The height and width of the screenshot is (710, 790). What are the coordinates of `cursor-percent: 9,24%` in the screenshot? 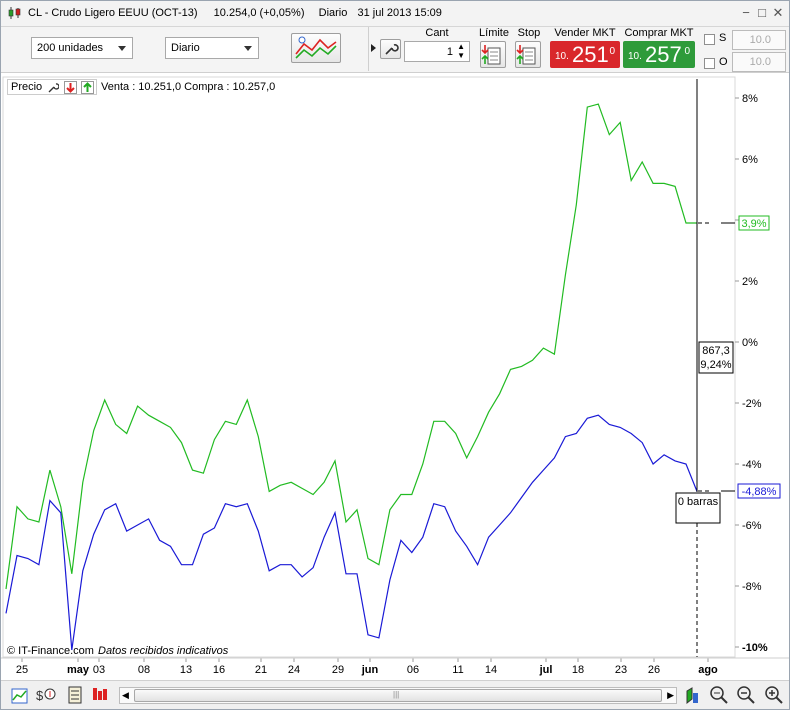 It's located at (715, 365).